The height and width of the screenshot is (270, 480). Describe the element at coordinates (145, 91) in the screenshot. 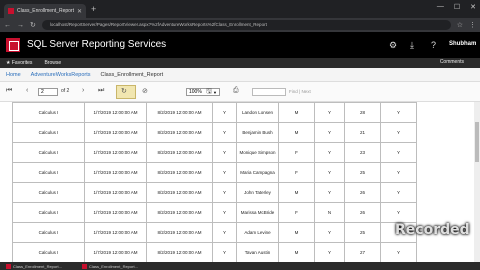

I see `back-to-parent-icon: ⊘` at that location.